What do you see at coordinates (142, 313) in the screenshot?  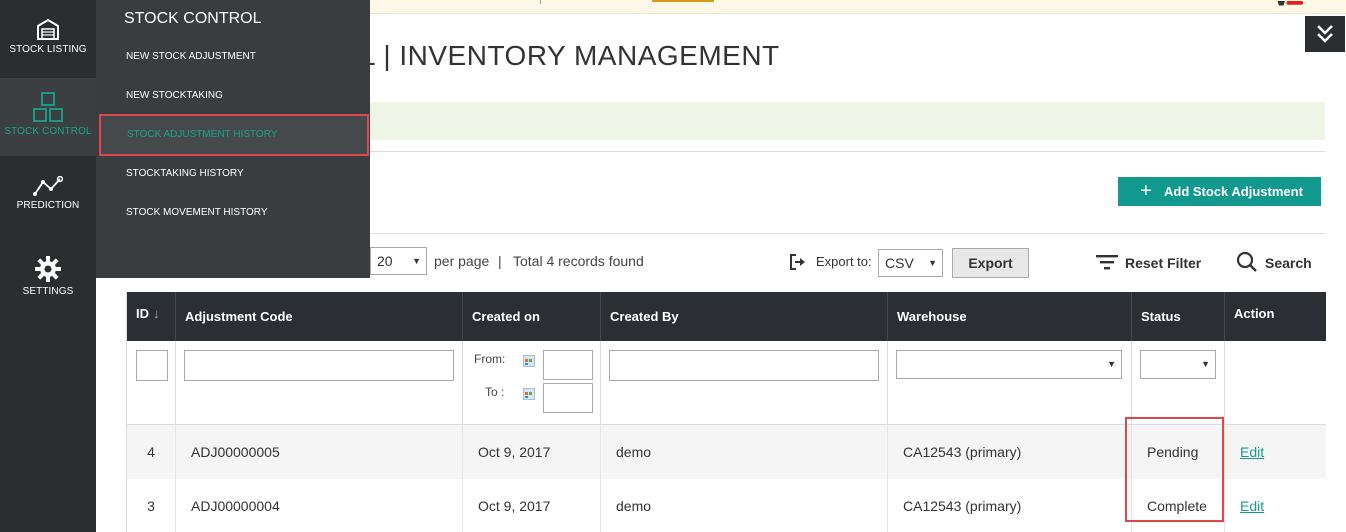 I see `column-header-id-label: ID` at bounding box center [142, 313].